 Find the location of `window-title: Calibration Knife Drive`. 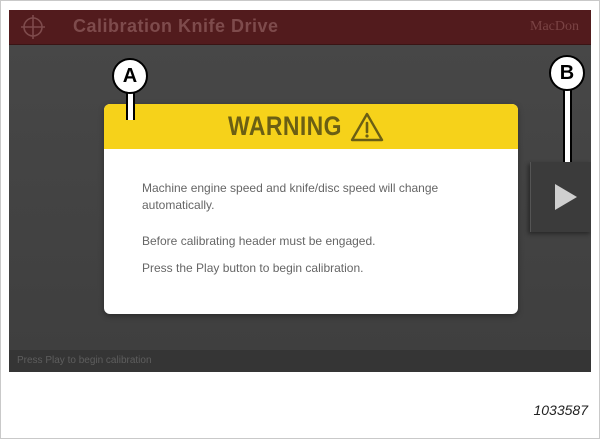

window-title: Calibration Knife Drive is located at coordinates (176, 26).